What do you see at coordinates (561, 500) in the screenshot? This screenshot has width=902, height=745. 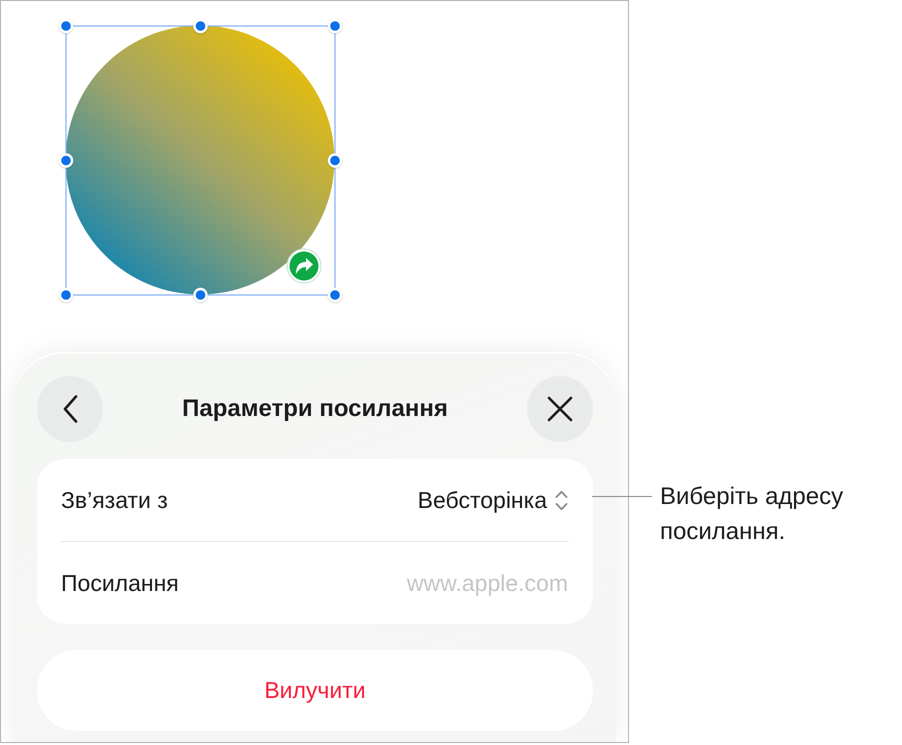 I see `up-down-chevron-icon` at bounding box center [561, 500].